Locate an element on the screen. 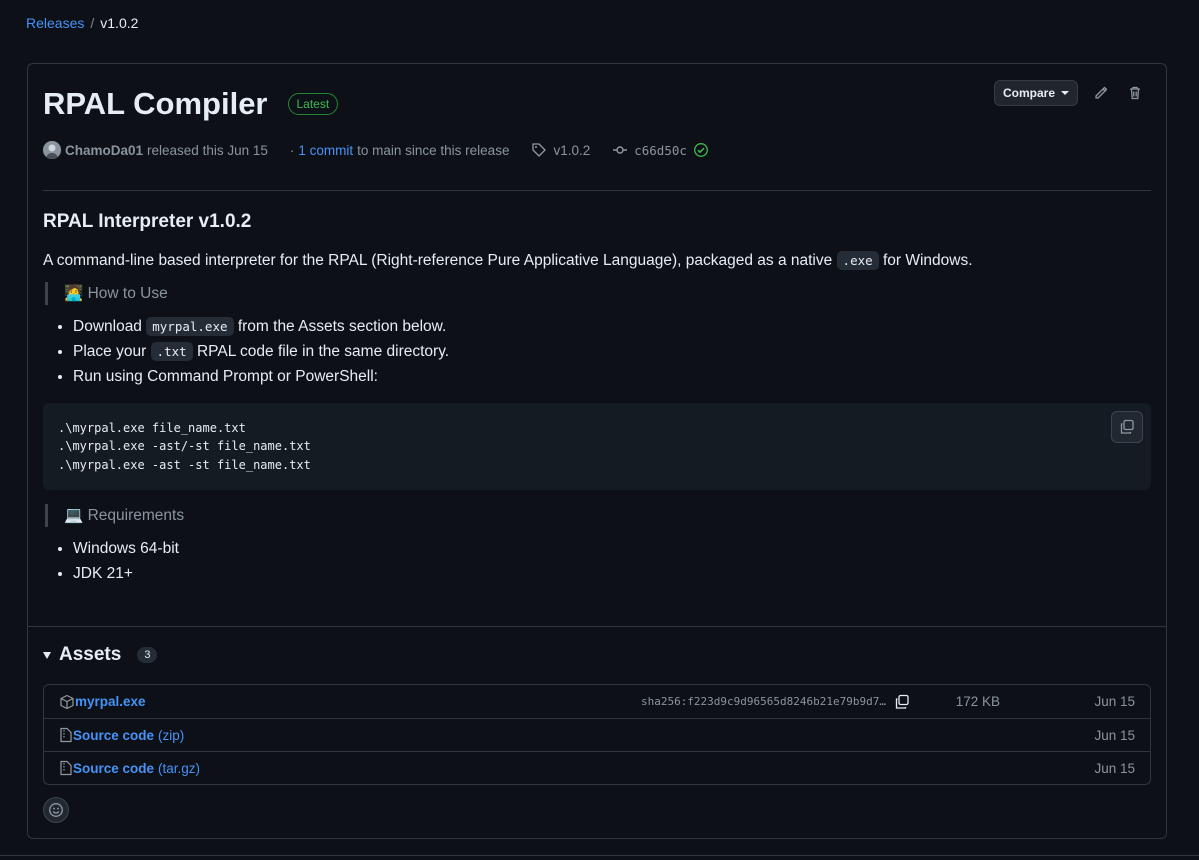  commit-sha: c66d50c is located at coordinates (660, 150).